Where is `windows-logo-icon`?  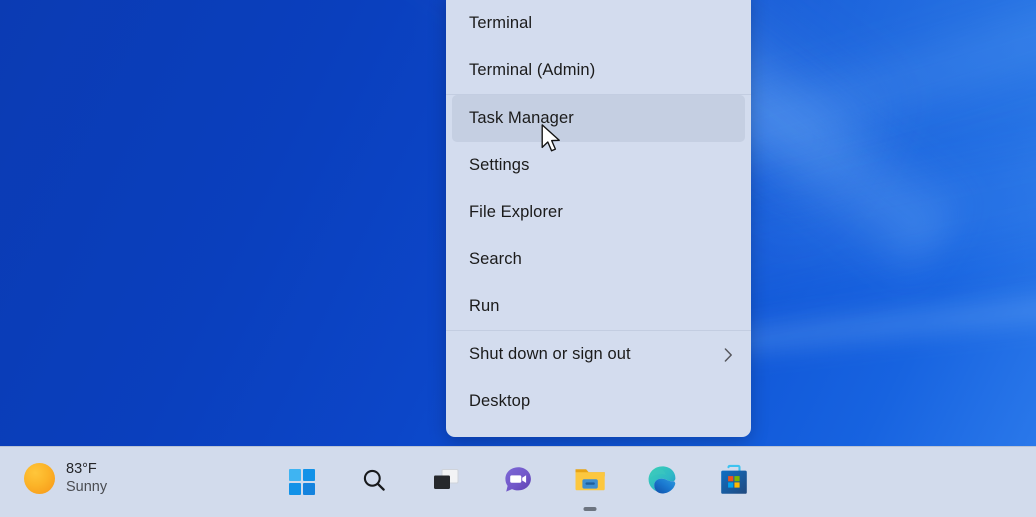 windows-logo-icon is located at coordinates (302, 482).